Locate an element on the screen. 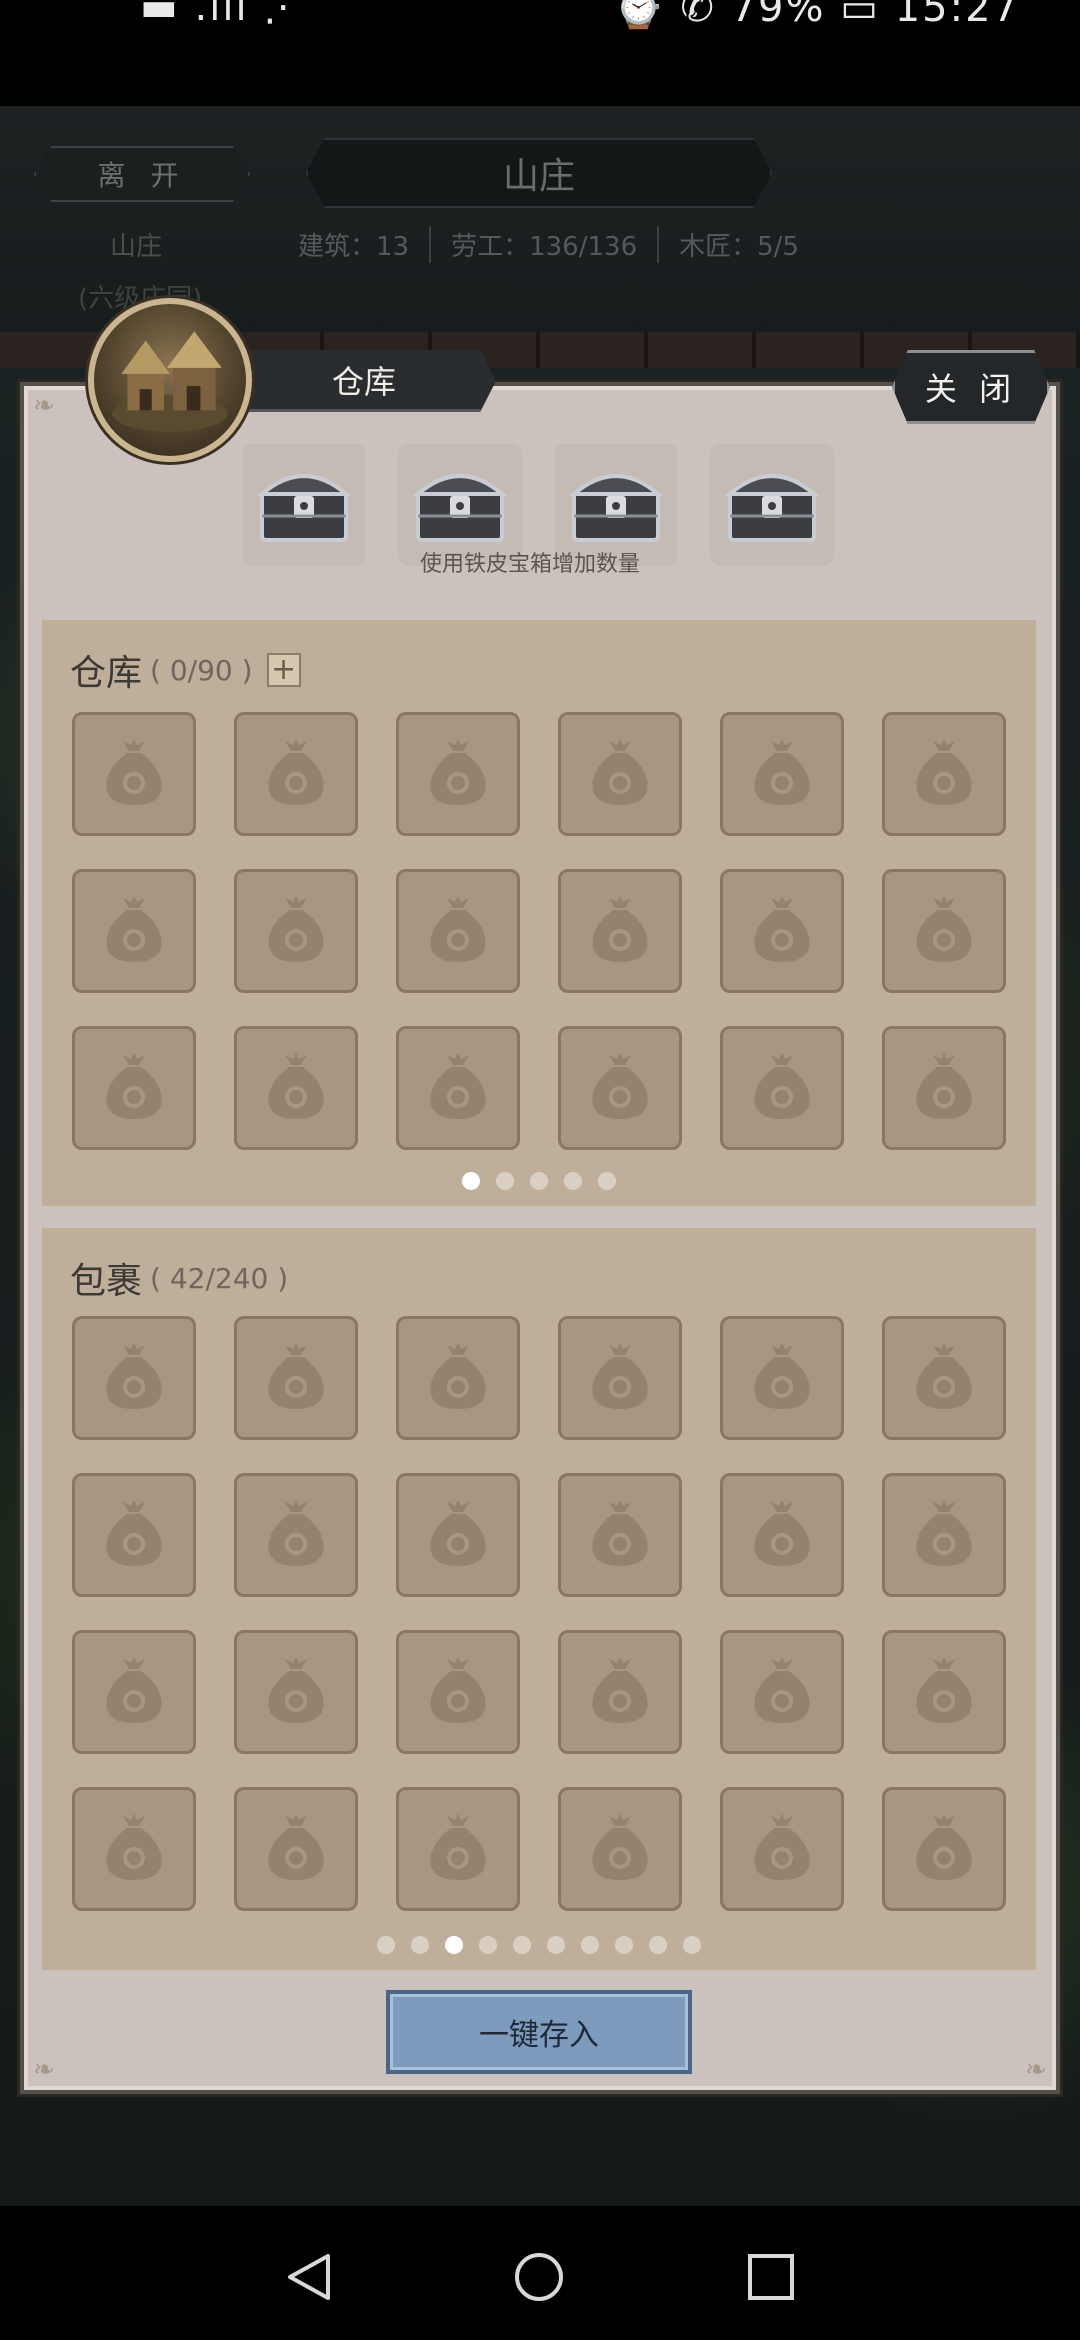 This screenshot has height=2340, width=1080. stat-laborers: 劳工：136/136 is located at coordinates (543, 244).